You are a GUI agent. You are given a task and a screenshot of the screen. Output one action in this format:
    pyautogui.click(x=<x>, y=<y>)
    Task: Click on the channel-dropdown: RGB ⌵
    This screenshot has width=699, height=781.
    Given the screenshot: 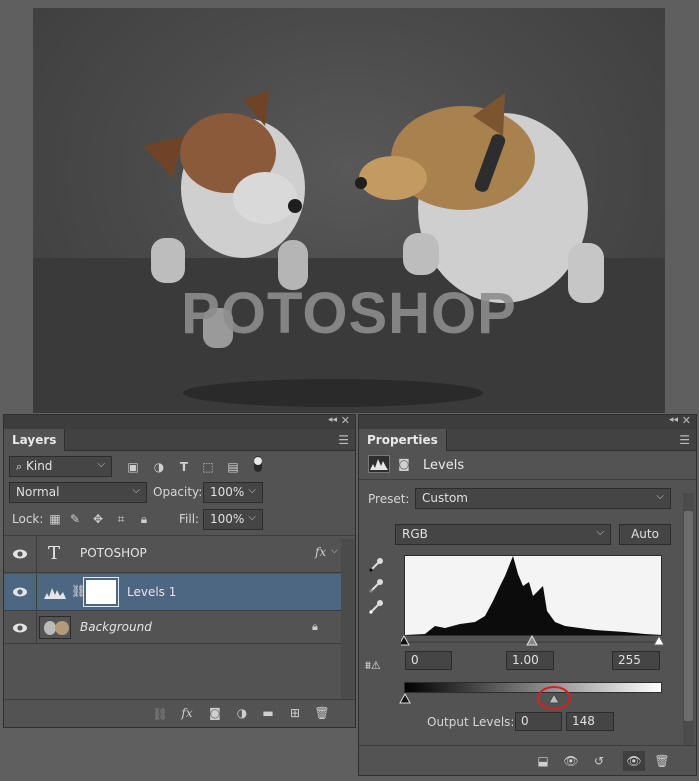 What is the action you would take?
    pyautogui.click(x=503, y=534)
    